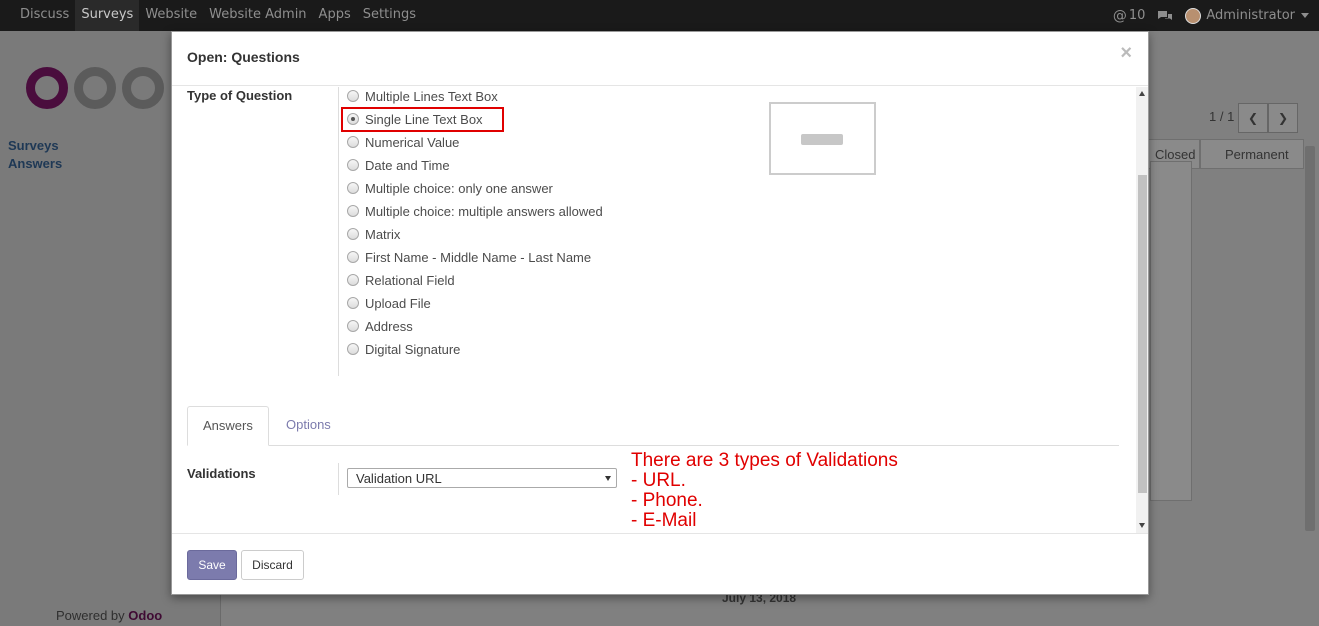 The width and height of the screenshot is (1319, 626). Describe the element at coordinates (664, 520) in the screenshot. I see `annotation-line: - E-Mail` at that location.